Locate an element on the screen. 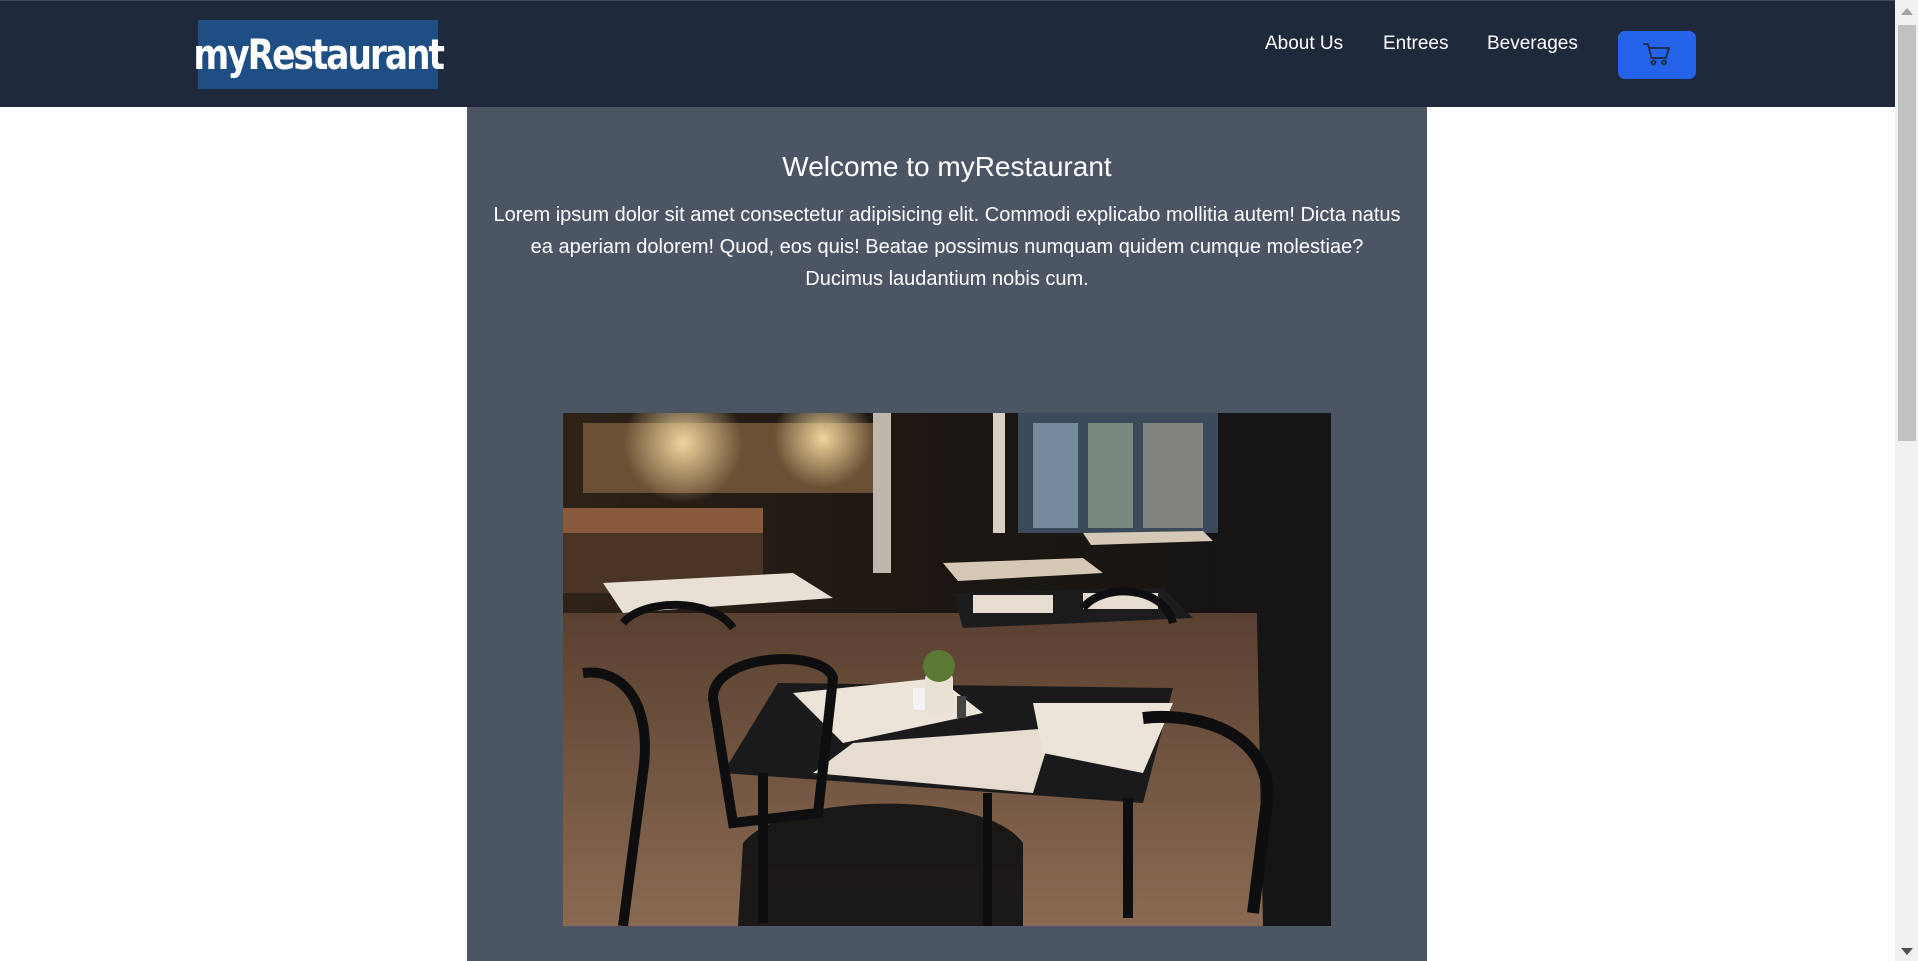 This screenshot has height=961, width=1918. scroll-down-arrow-icon is located at coordinates (1907, 951).